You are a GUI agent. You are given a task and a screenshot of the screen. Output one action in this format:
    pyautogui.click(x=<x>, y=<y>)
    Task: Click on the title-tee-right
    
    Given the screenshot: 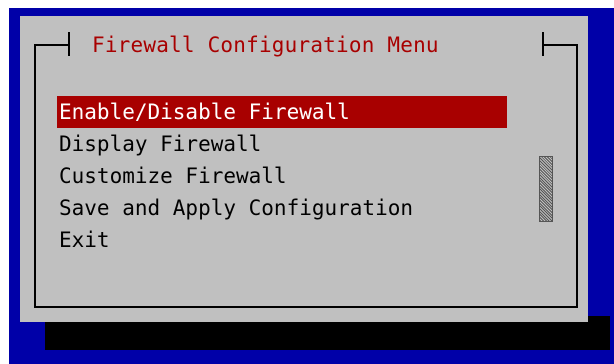 What is the action you would take?
    pyautogui.click(x=543, y=44)
    